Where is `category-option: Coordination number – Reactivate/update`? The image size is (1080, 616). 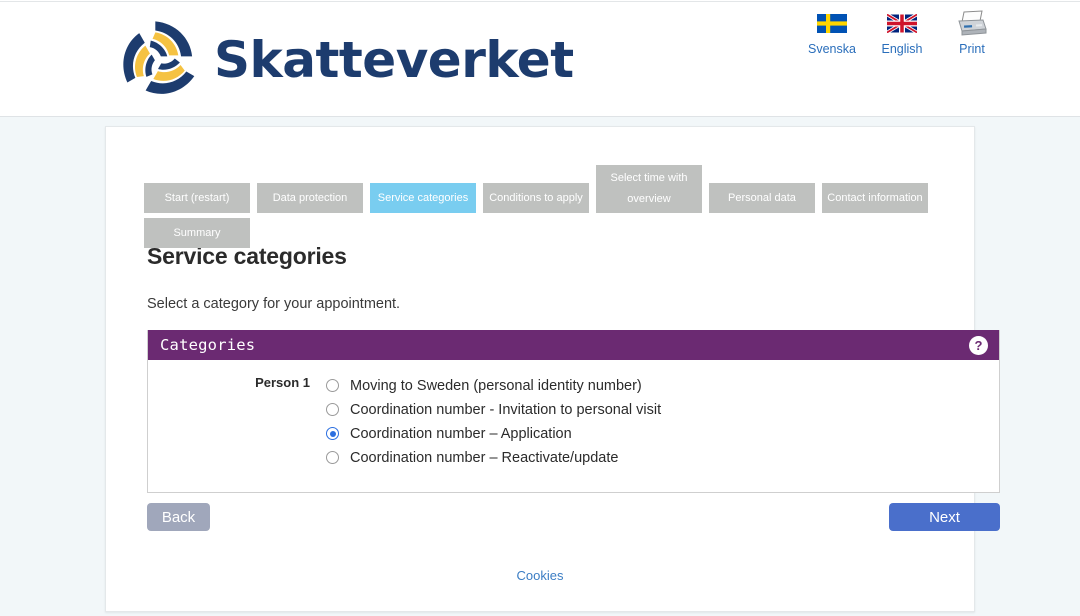 category-option: Coordination number – Reactivate/update is located at coordinates (662, 457).